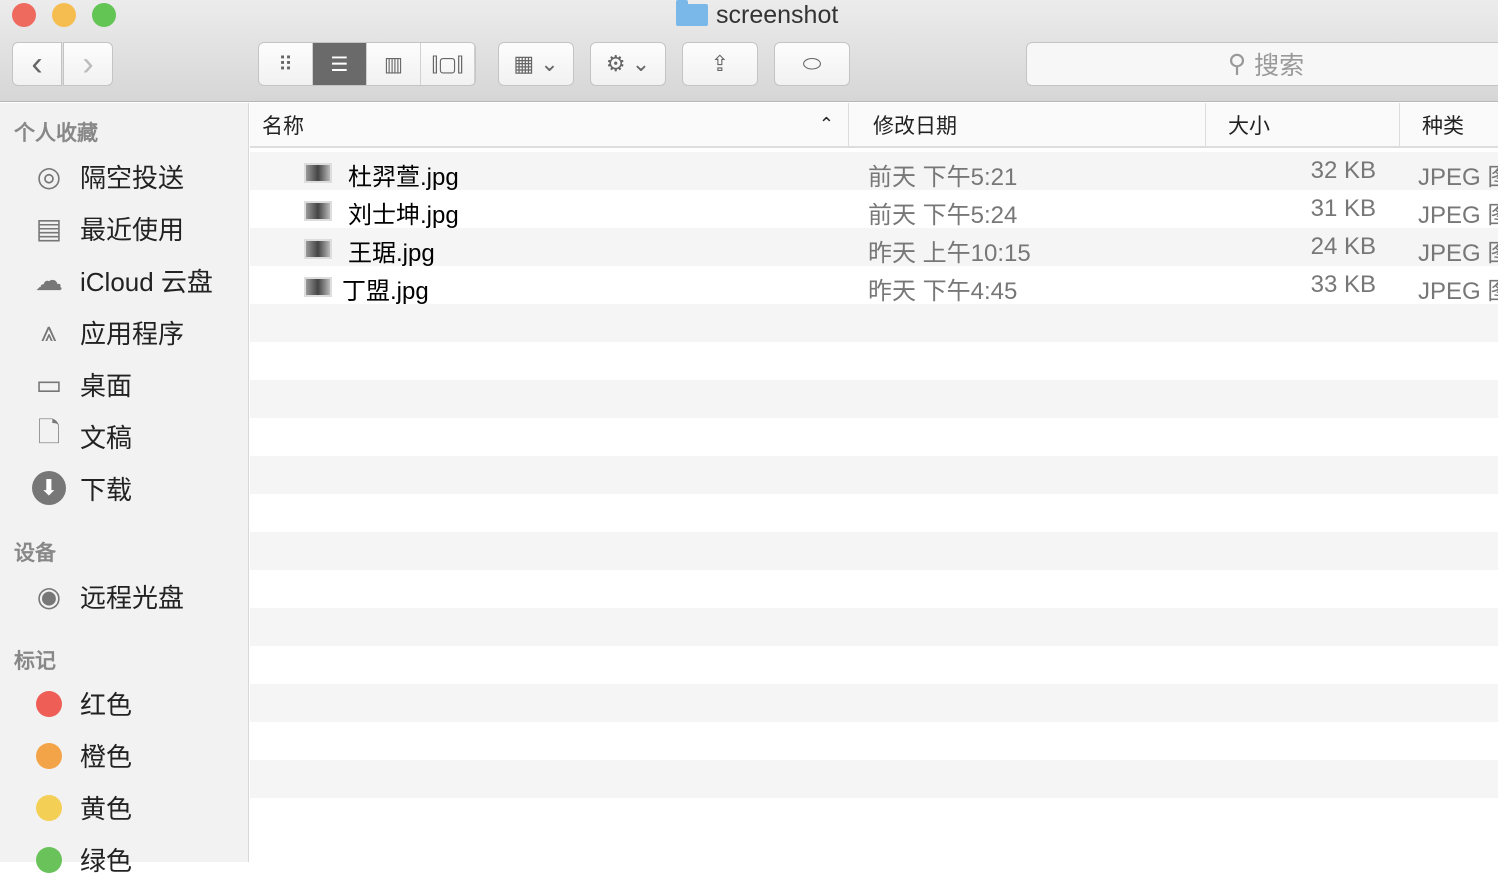 This screenshot has width=1498, height=878. I want to click on back-button: ‹, so click(37, 64).